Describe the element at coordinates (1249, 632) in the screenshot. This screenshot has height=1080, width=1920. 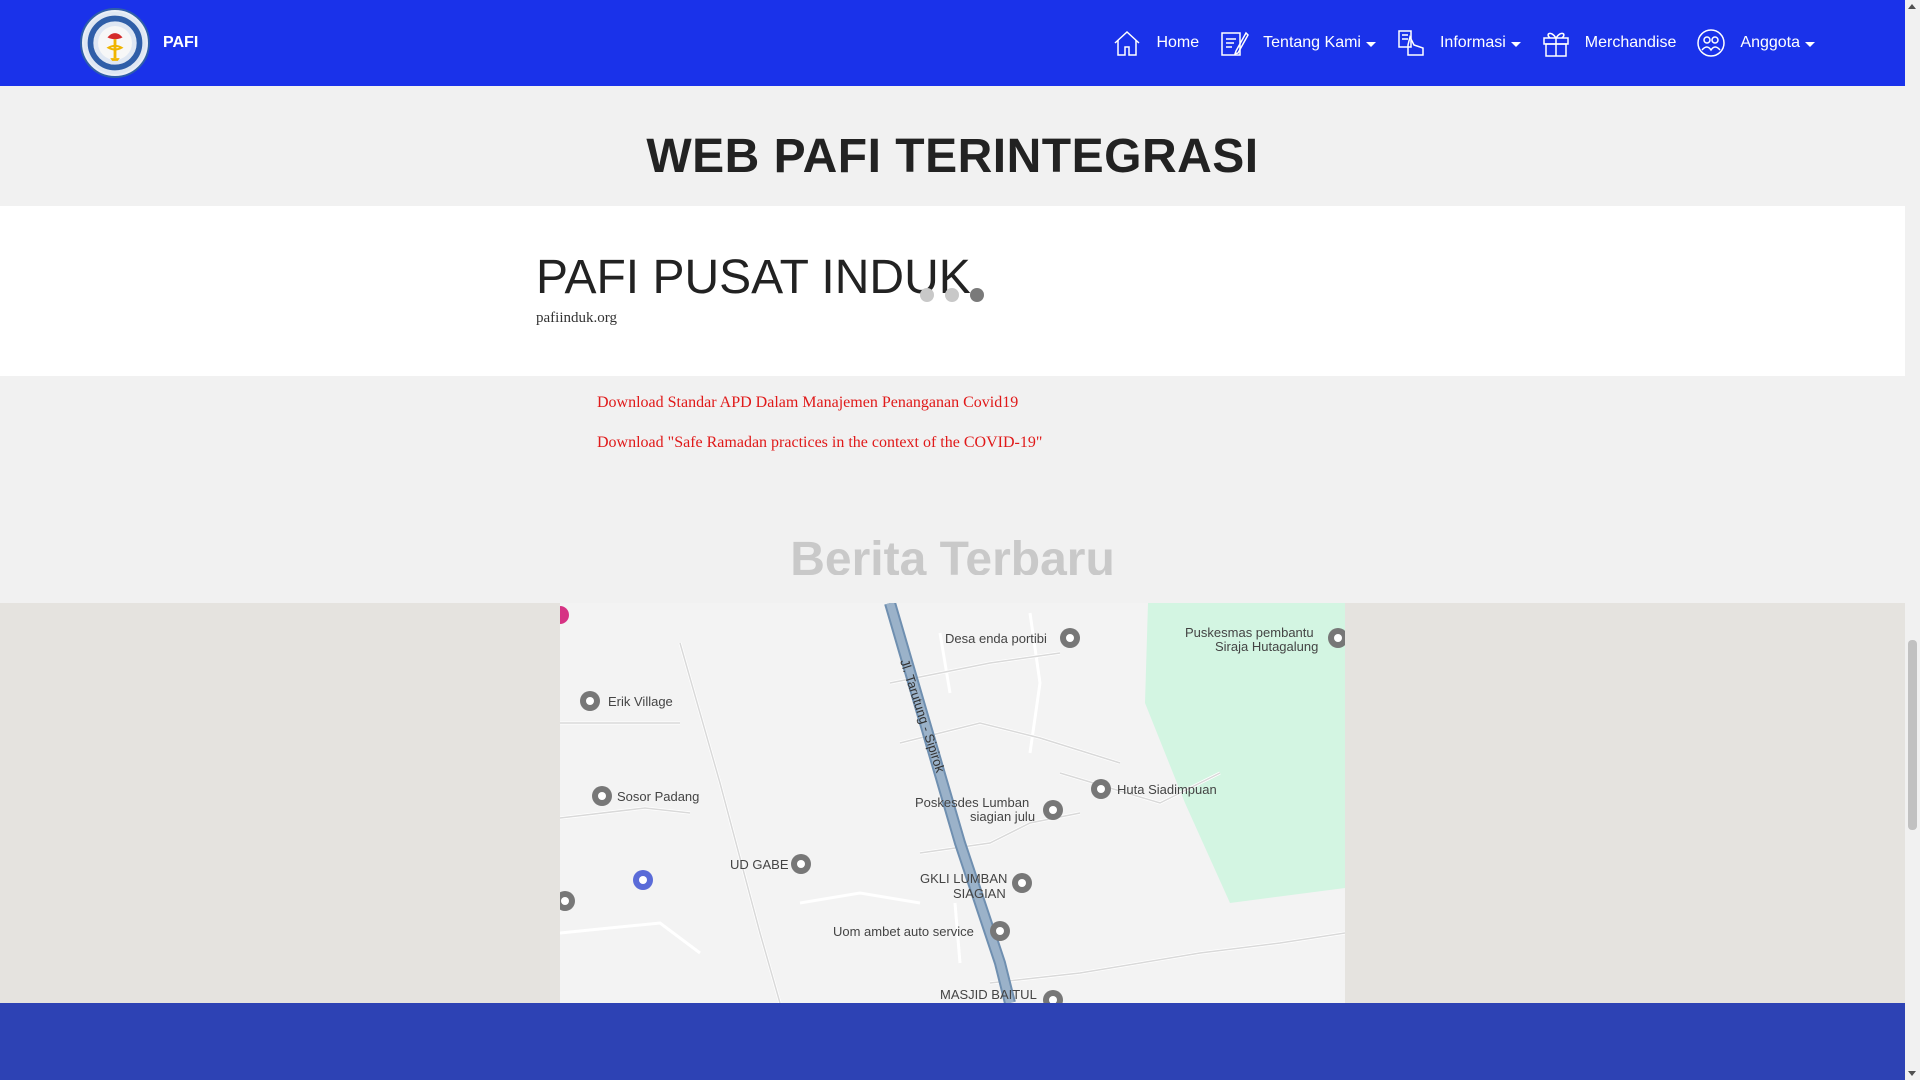
I see `map-label-puskesmas-1: Puskesmas pembantu` at that location.